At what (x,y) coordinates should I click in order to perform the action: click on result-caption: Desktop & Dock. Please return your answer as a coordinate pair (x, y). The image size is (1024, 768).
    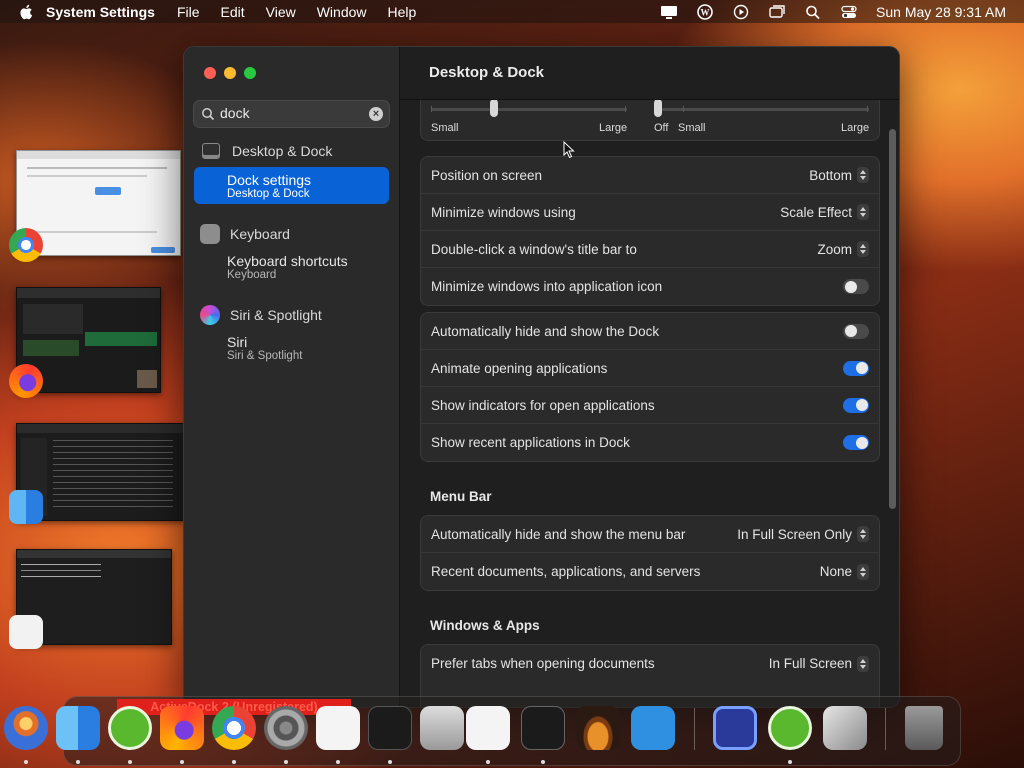
    Looking at the image, I should click on (268, 194).